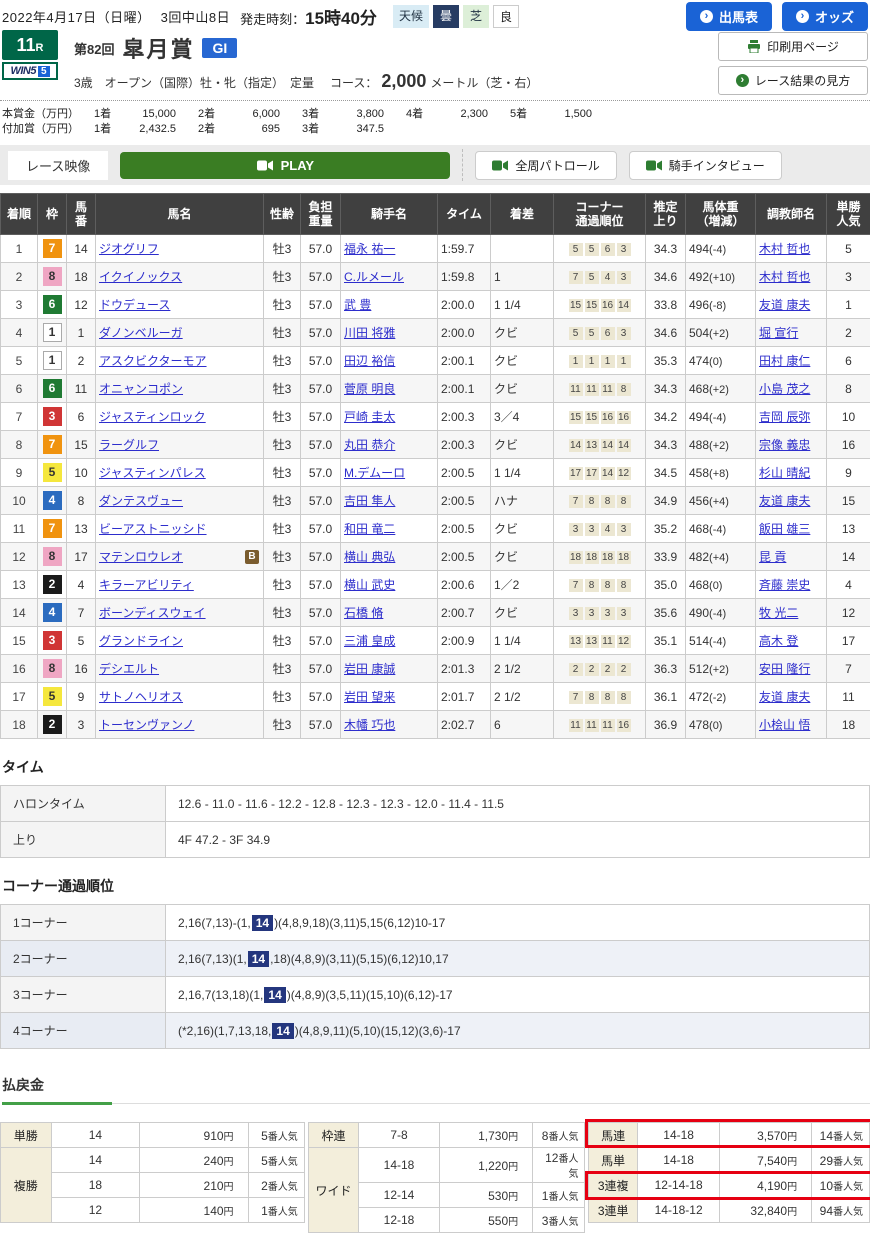 This screenshot has width=870, height=1233. I want to click on horse-weight: 490, so click(699, 613).